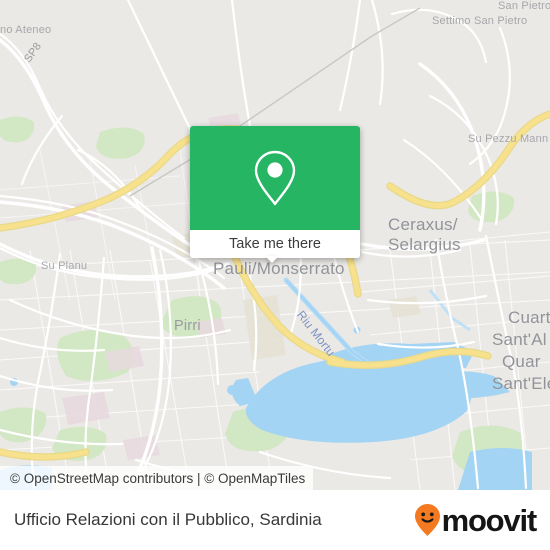  I want to click on place-card-image, so click(275, 178).